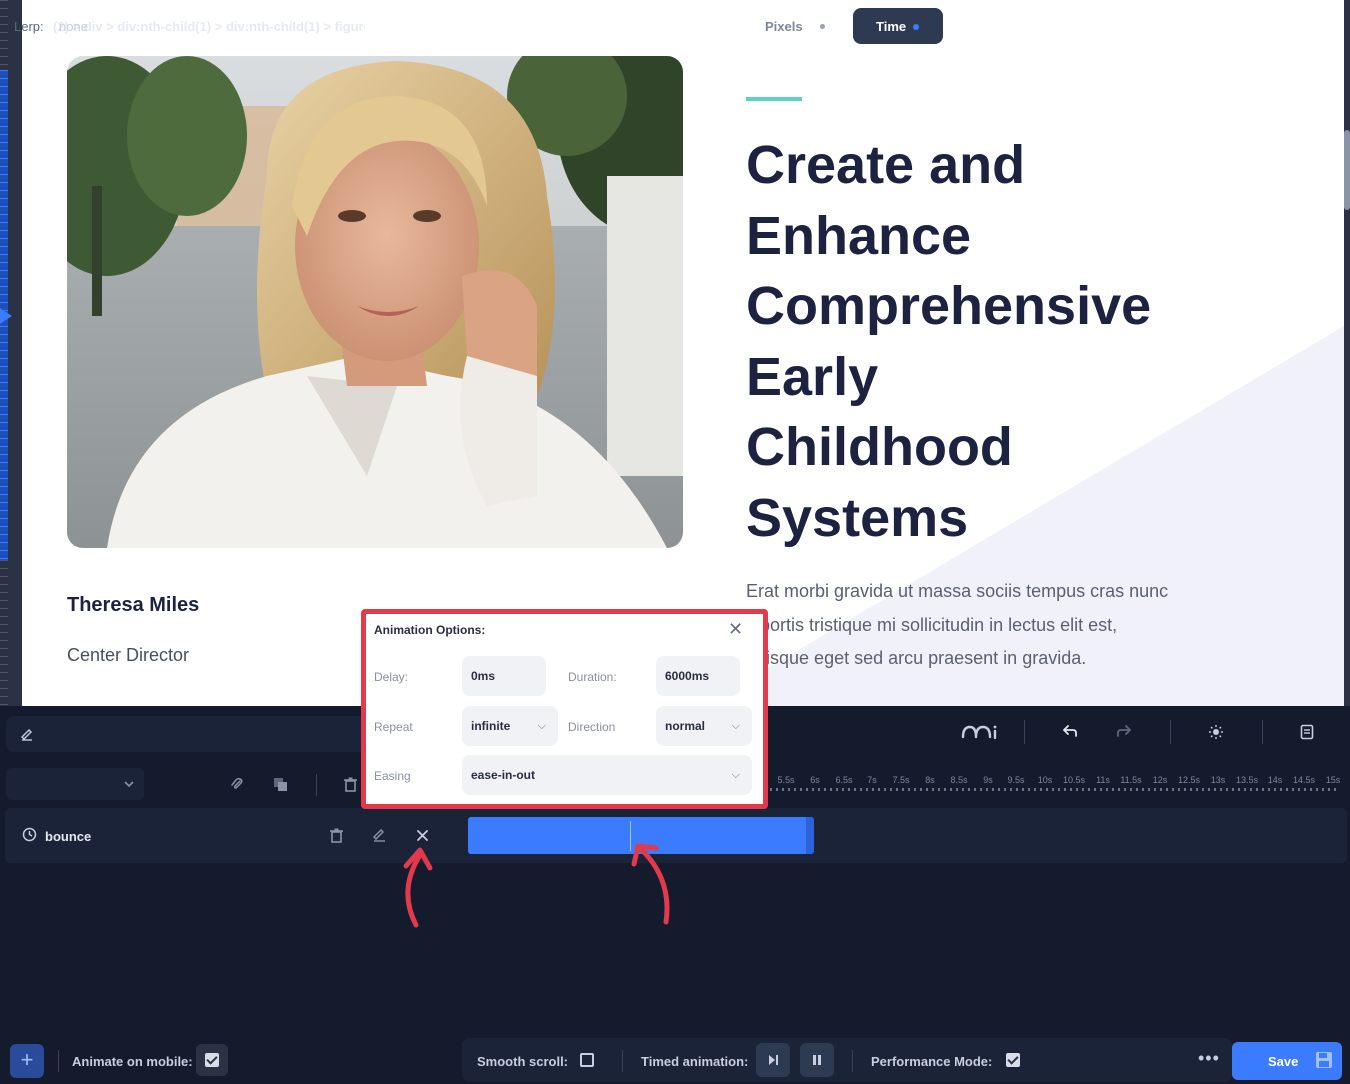 Image resolution: width=1350 pixels, height=1084 pixels. What do you see at coordinates (687, 676) in the screenshot?
I see `duration-value: 6000ms` at bounding box center [687, 676].